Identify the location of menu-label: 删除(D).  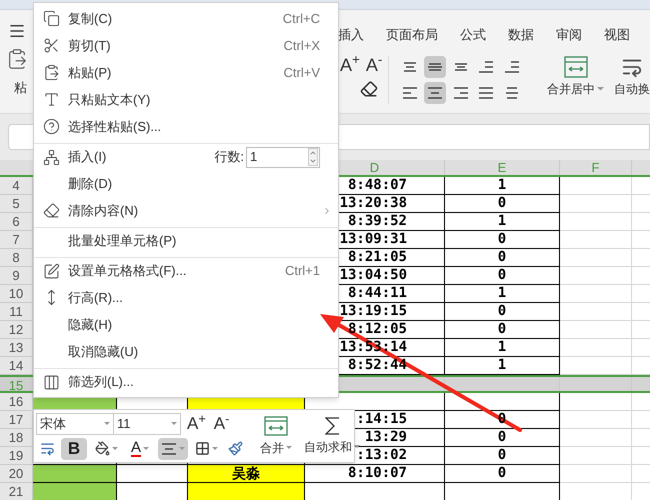
(90, 183).